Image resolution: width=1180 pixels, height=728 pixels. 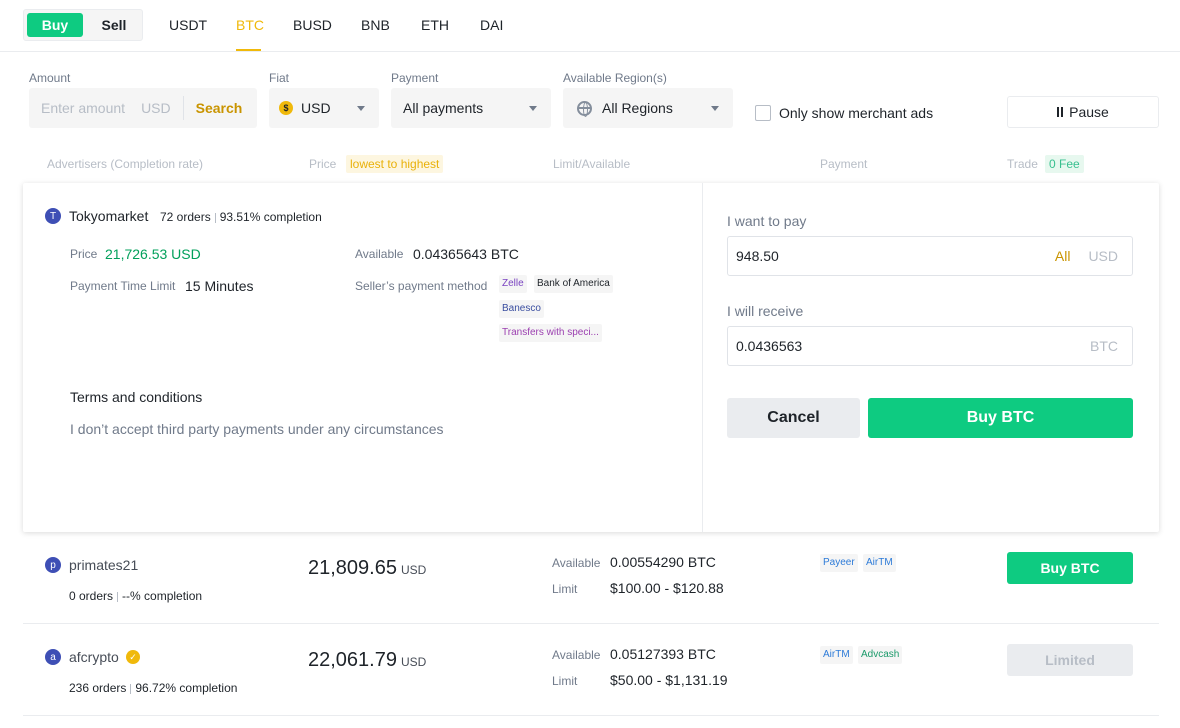 I want to click on amount-label: Amount, so click(x=50, y=78).